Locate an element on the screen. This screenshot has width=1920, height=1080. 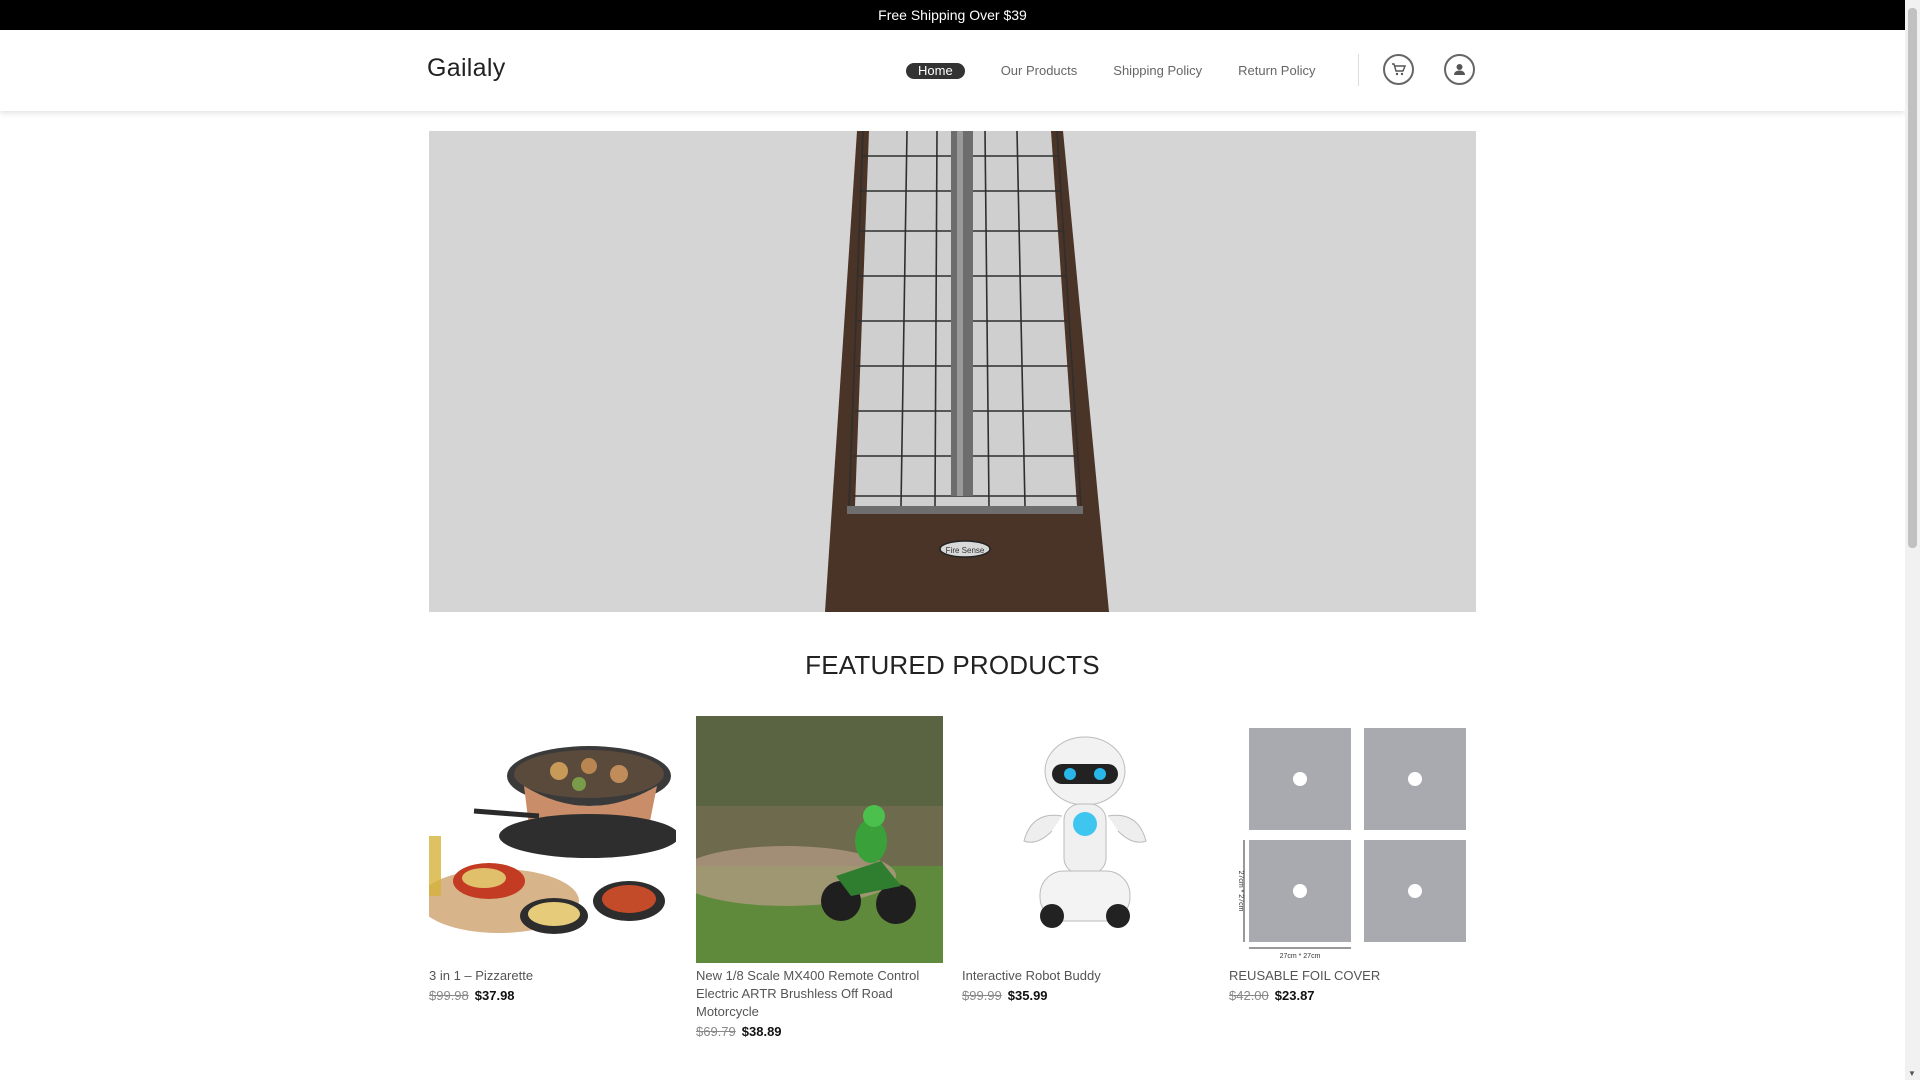
sale-price: $37.98 is located at coordinates (494, 995).